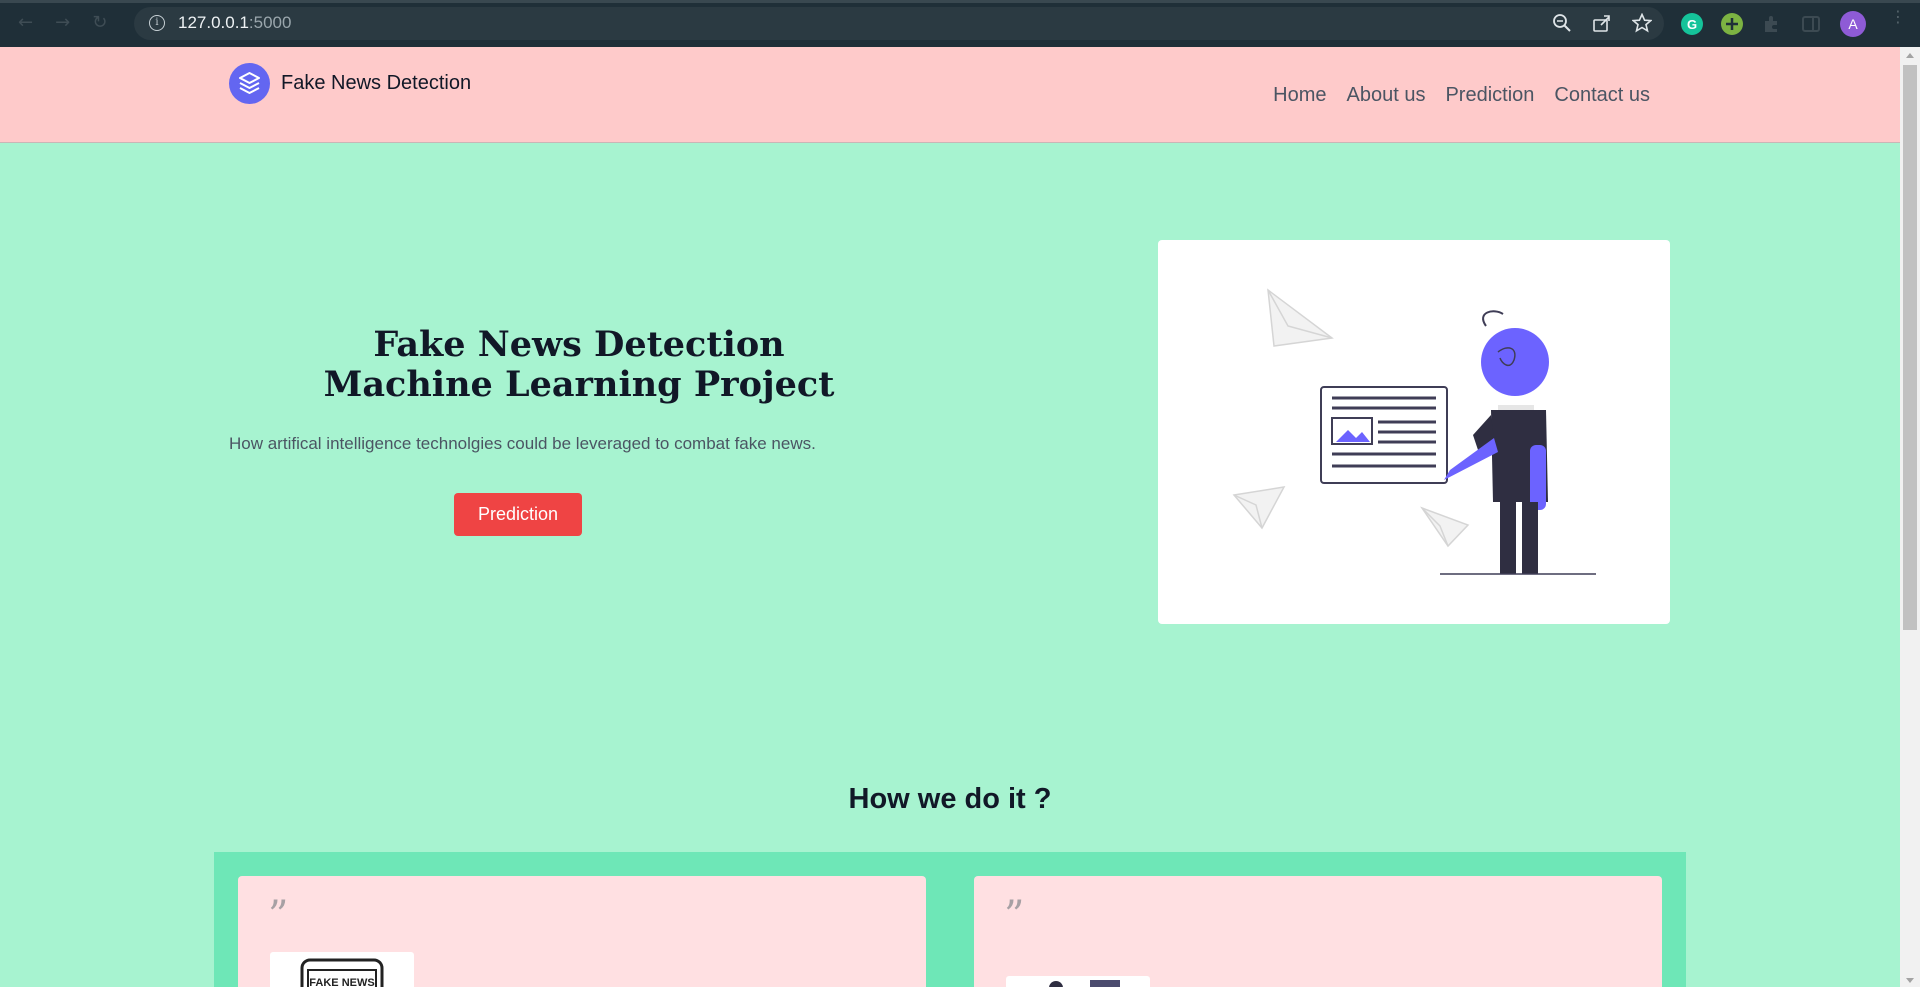 The width and height of the screenshot is (1920, 987). Describe the element at coordinates (1910, 980) in the screenshot. I see `scroll-down-arrow-icon` at that location.